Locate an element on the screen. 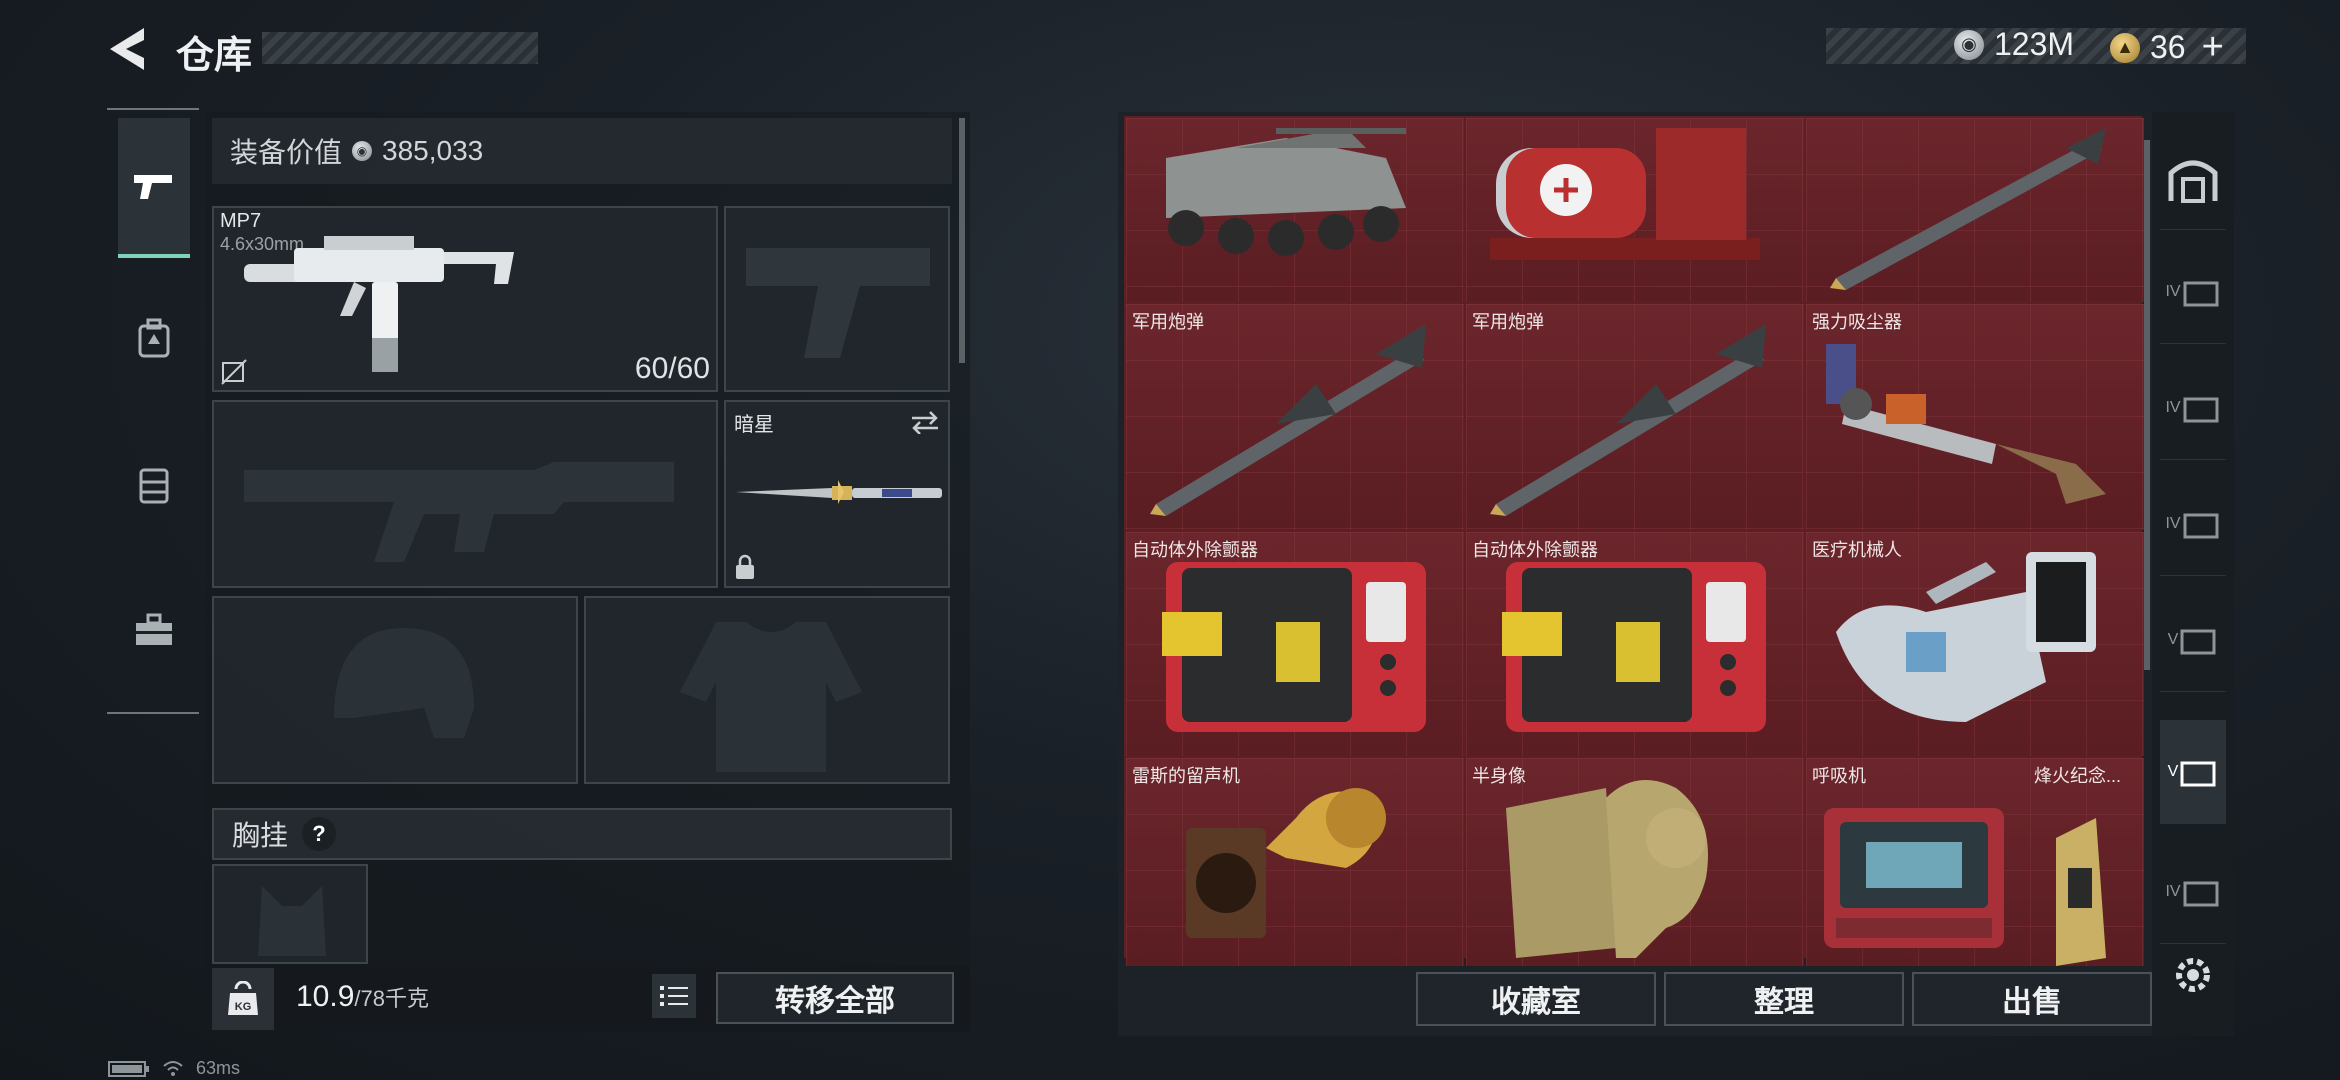 The width and height of the screenshot is (2340, 1080). primary-weapon-slot: MP7 4.6x30mm 60/60 is located at coordinates (465, 299).